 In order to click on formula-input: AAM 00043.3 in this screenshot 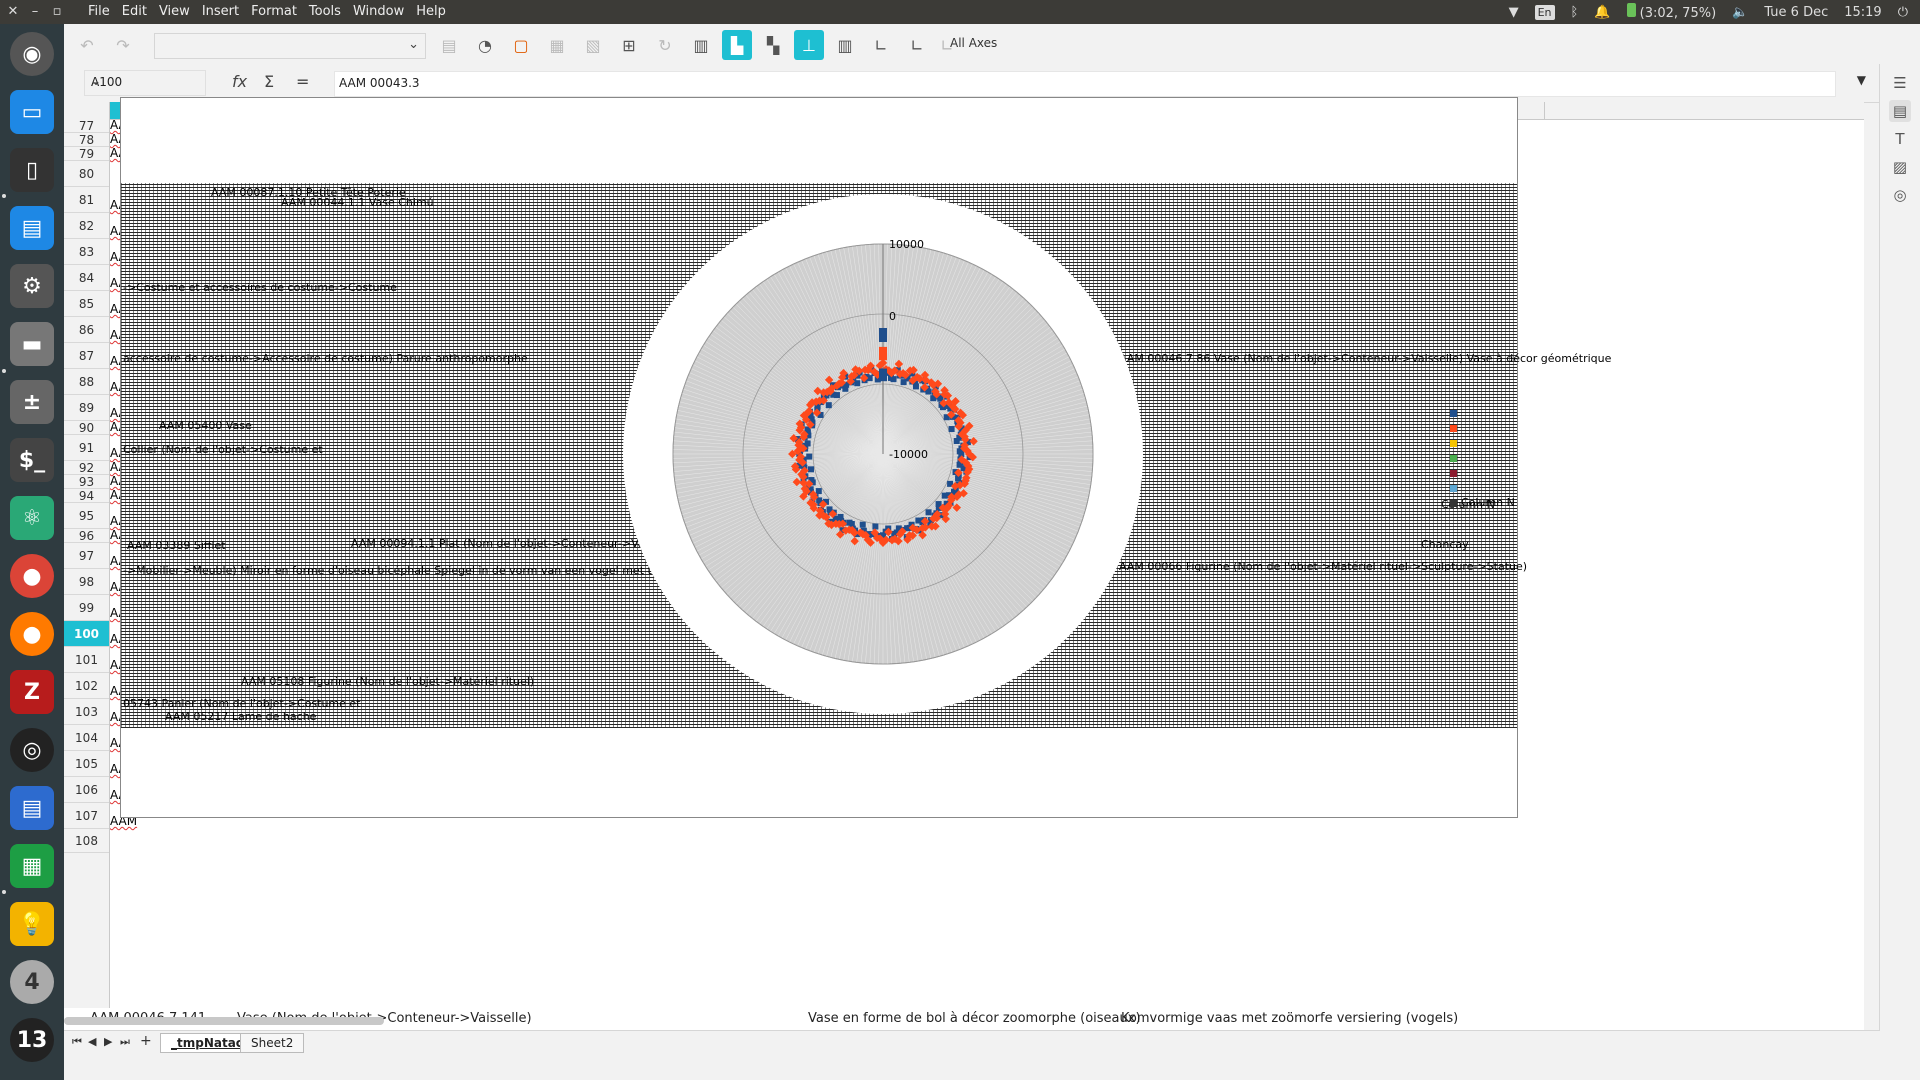, I will do `click(1085, 84)`.